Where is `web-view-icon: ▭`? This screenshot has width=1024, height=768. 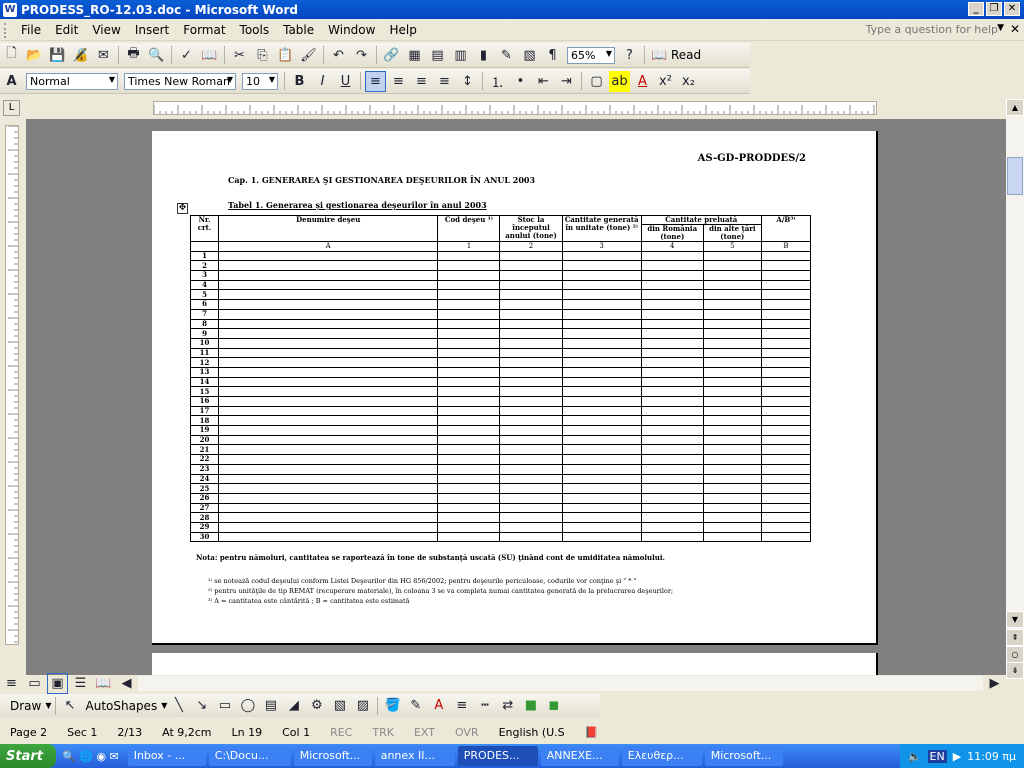
web-view-icon: ▭ is located at coordinates (34, 683).